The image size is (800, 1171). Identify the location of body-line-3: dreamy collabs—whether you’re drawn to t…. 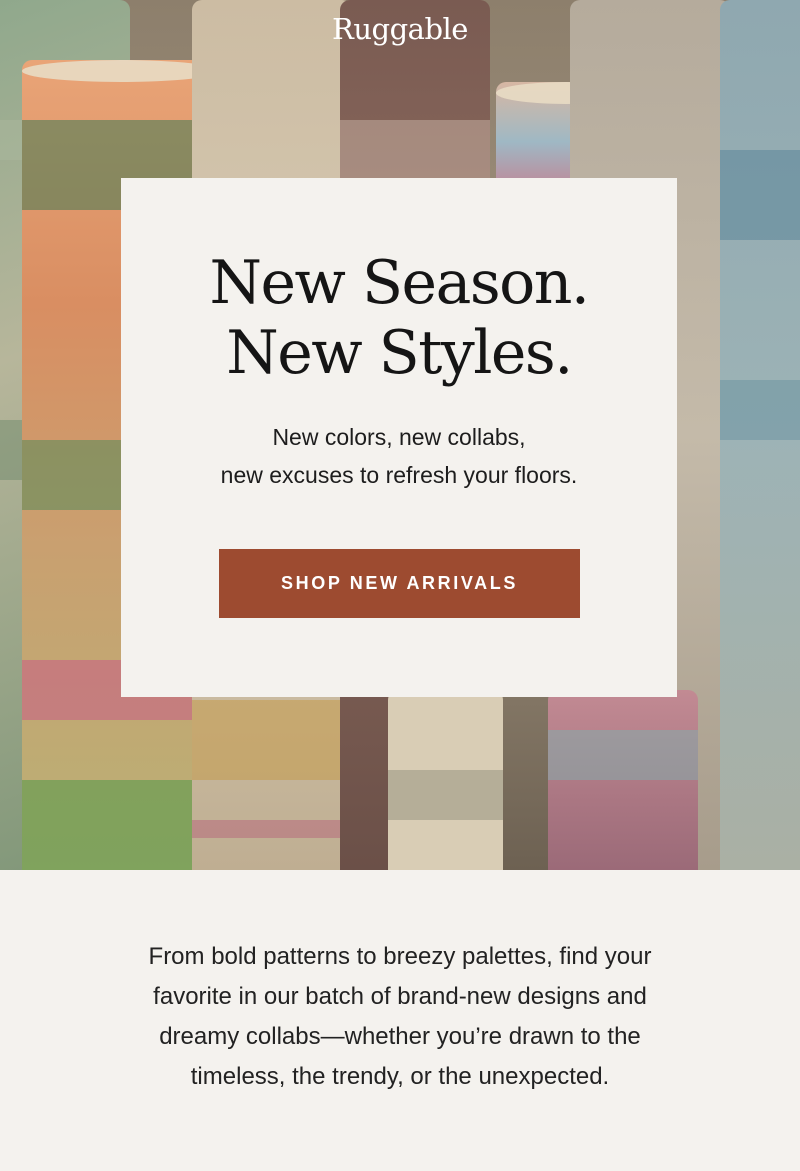
(400, 1036).